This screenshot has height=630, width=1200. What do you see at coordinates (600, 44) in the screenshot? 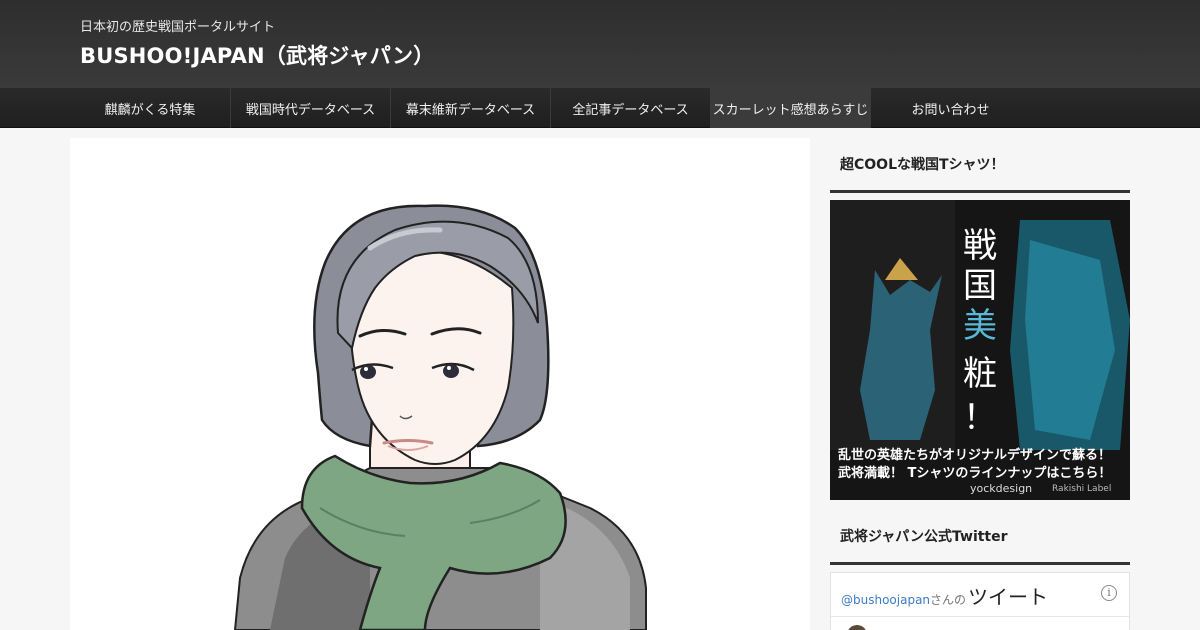
I see `site-header: 日本初の歴史戦国ポータルサイト BUSHOO!JAPAN（武将ジャパン）` at bounding box center [600, 44].